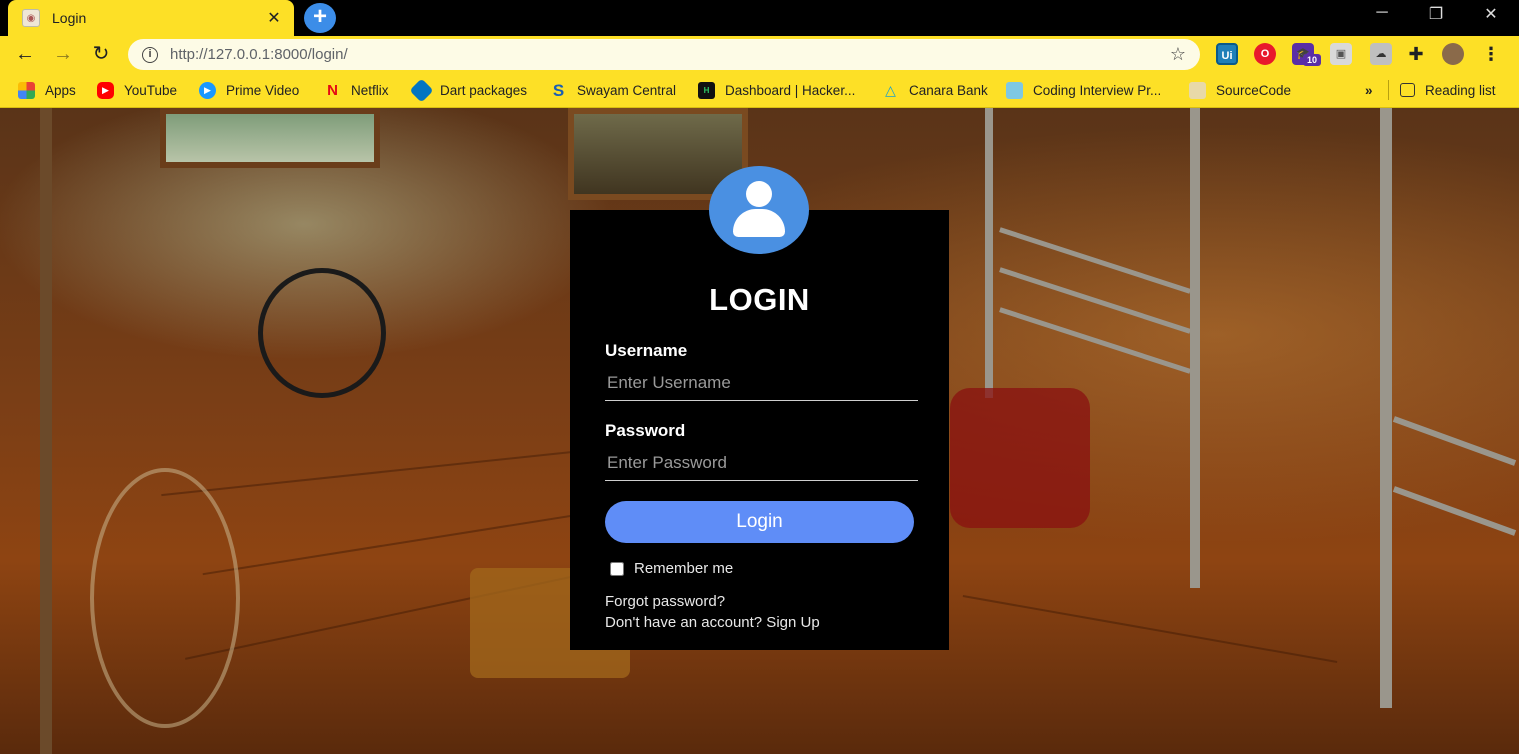 This screenshot has height=754, width=1519. I want to click on reading-list-icon, so click(1407, 90).